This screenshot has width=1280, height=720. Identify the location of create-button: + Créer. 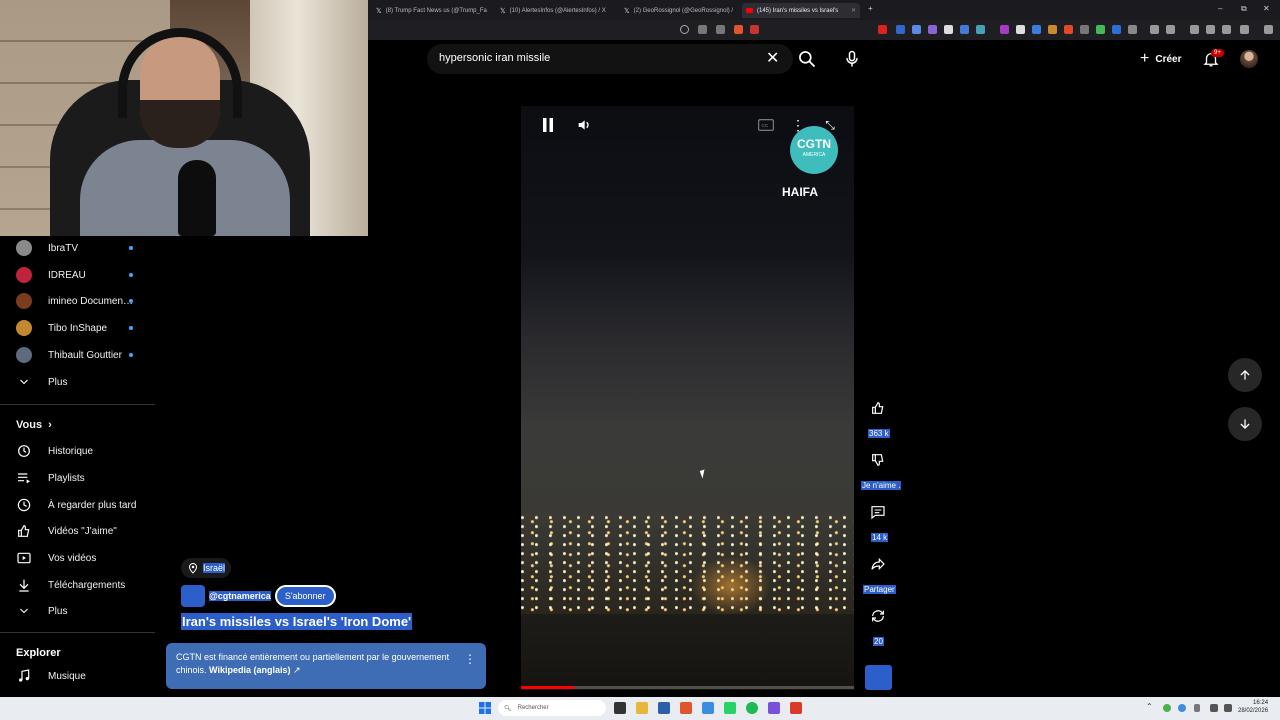
(1160, 59).